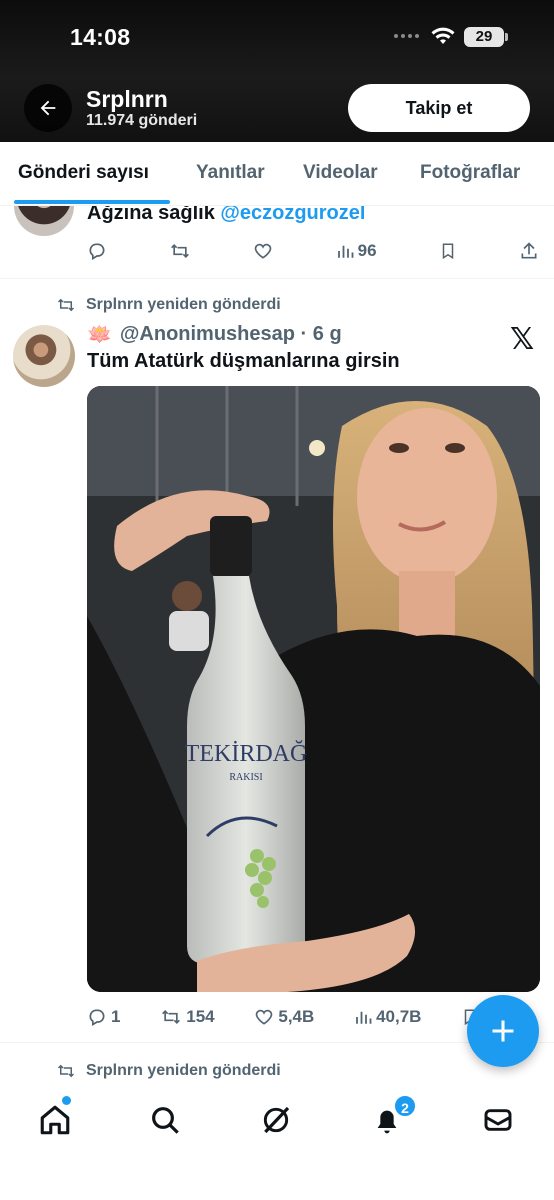 Image resolution: width=554 pixels, height=1200 pixels. Describe the element at coordinates (200, 1016) in the screenshot. I see `repost-count: 154` at that location.